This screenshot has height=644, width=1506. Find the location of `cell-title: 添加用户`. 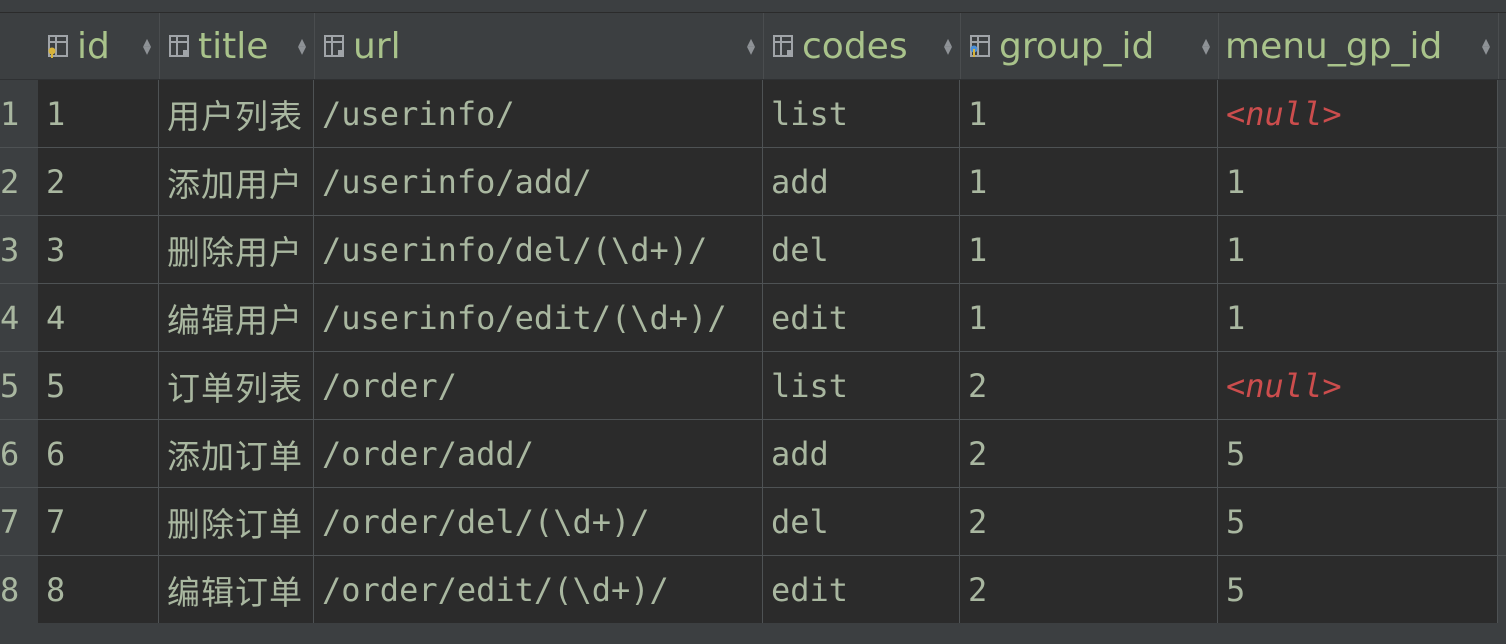

cell-title: 添加用户 is located at coordinates (236, 181).